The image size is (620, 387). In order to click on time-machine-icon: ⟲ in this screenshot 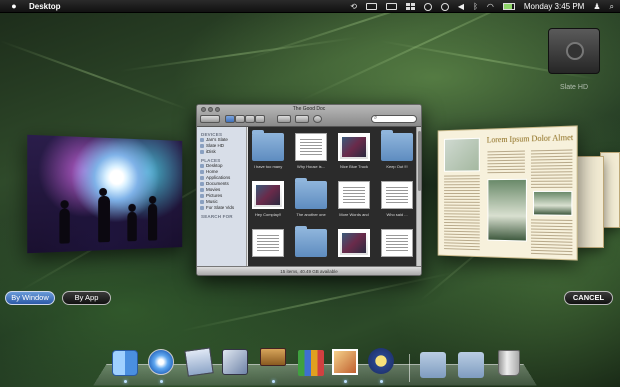, I will do `click(353, 6)`.